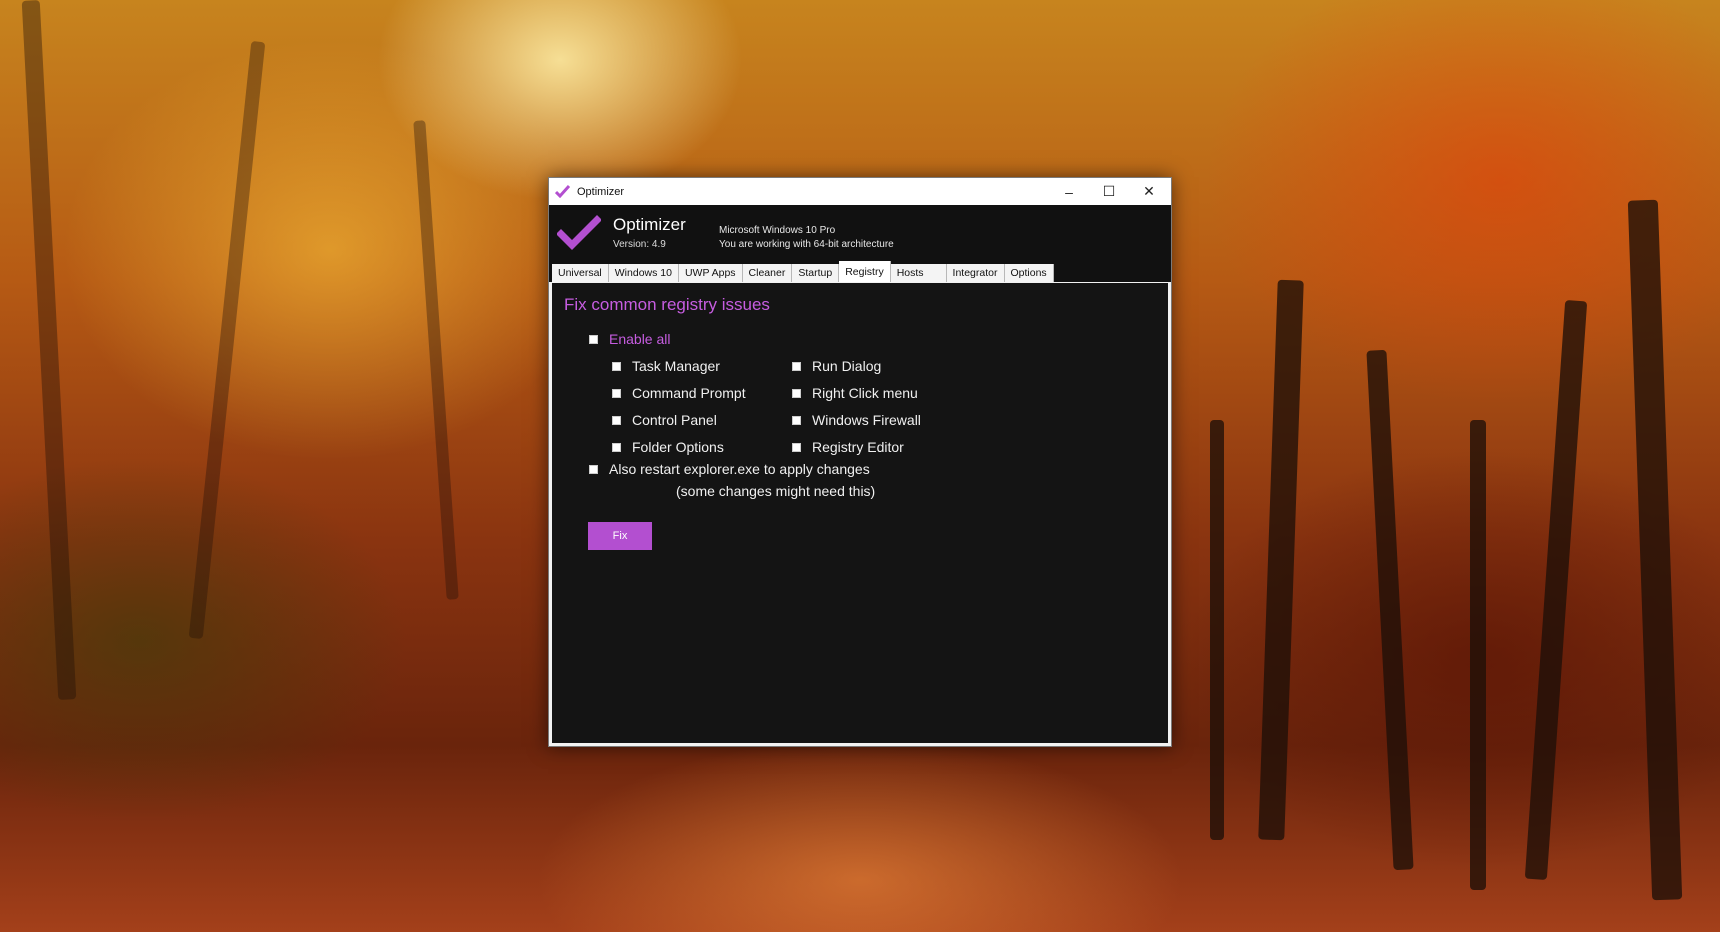  Describe the element at coordinates (767, 273) in the screenshot. I see `tab-cleaner: Cleaner` at that location.